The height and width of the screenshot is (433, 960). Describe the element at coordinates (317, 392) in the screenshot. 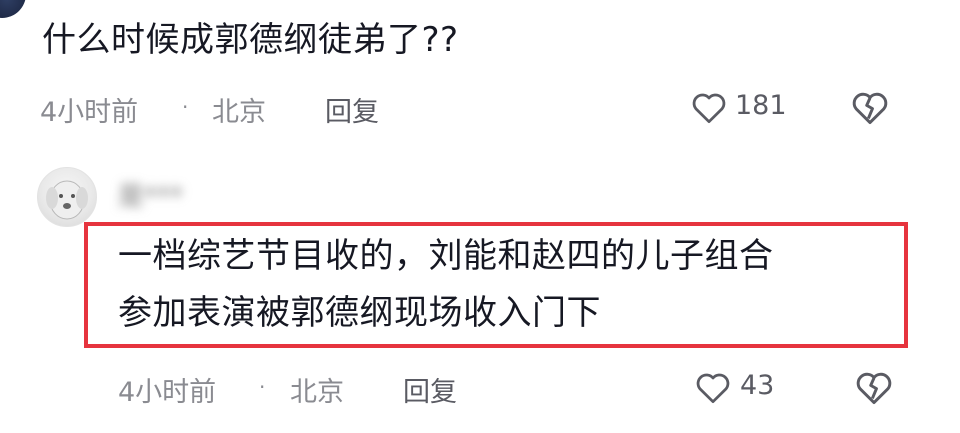

I see `reply-location: 北京` at that location.